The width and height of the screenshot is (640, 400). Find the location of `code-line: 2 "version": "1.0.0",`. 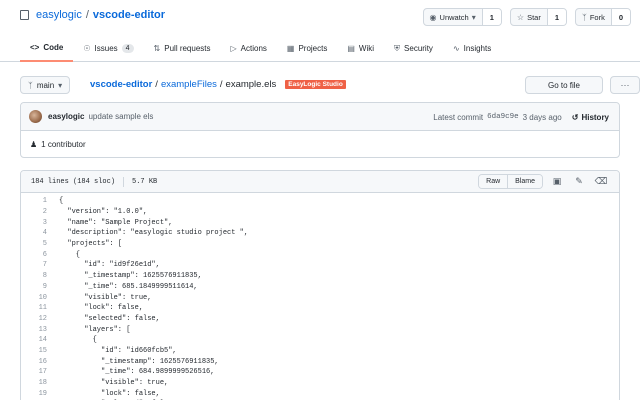

code-line: 2 "version": "1.0.0", is located at coordinates (320, 212).